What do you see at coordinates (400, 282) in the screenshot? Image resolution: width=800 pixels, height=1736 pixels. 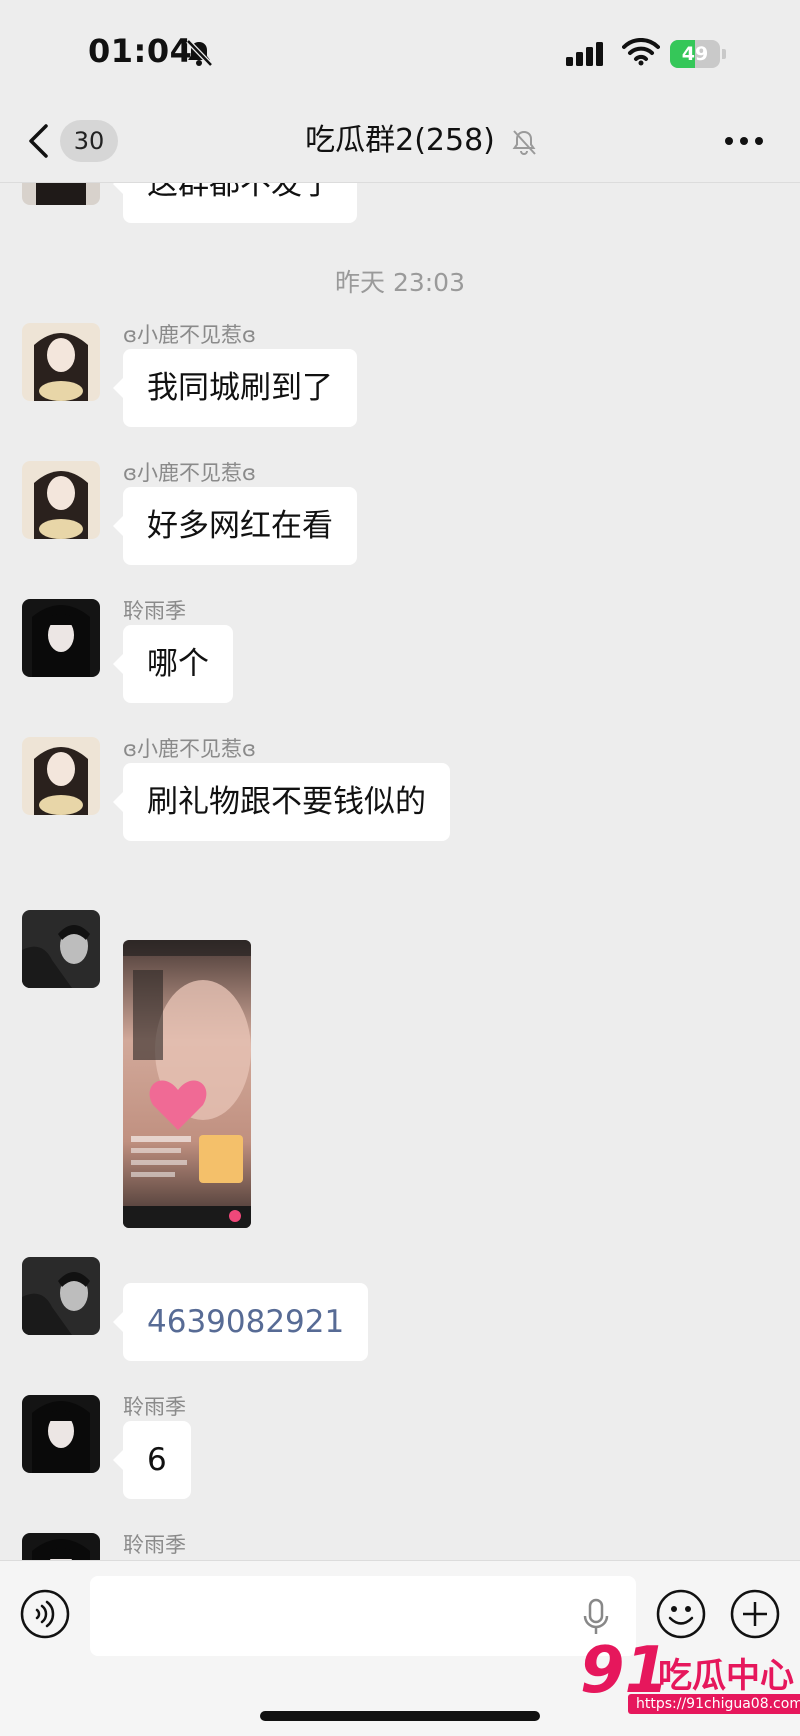 I see `timestamp-separator: 昨天 23:03` at bounding box center [400, 282].